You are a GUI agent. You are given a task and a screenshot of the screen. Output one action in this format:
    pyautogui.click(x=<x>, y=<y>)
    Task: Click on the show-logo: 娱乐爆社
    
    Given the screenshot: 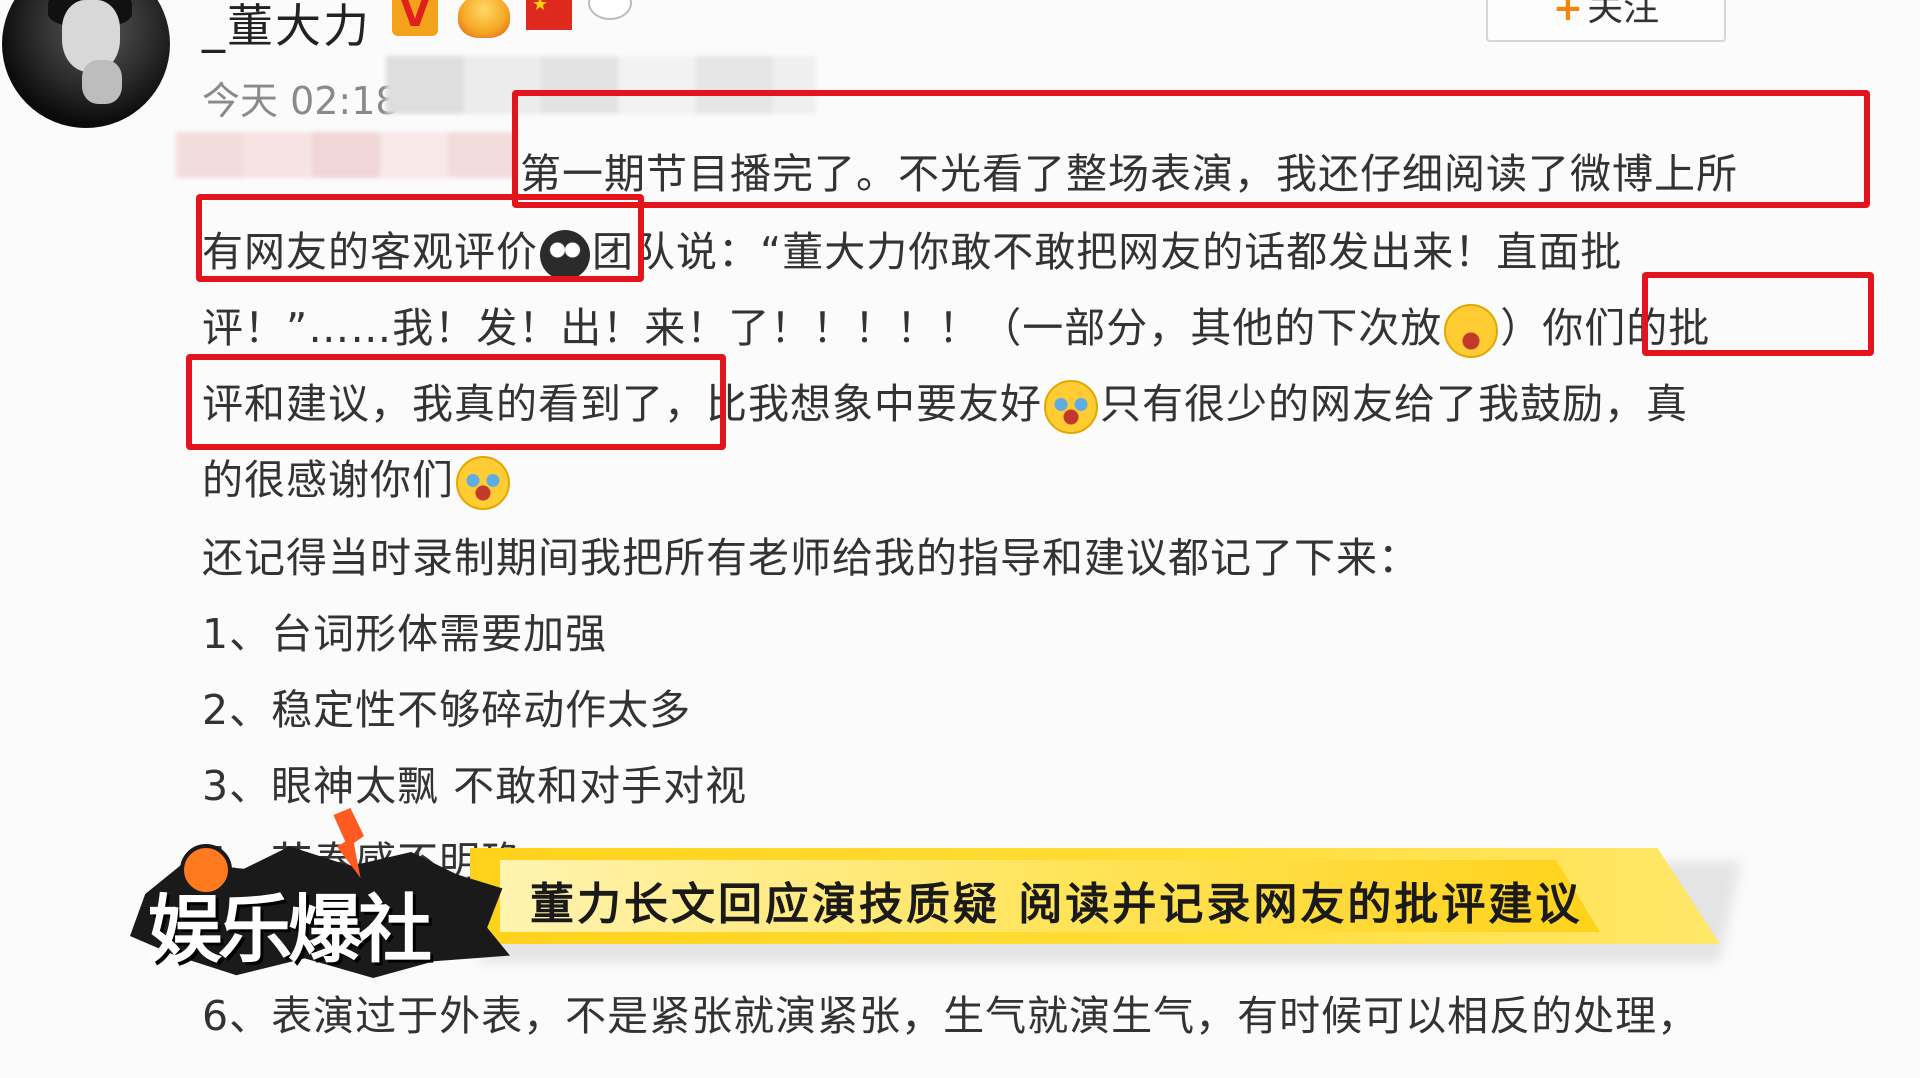 What is the action you would take?
    pyautogui.click(x=320, y=898)
    